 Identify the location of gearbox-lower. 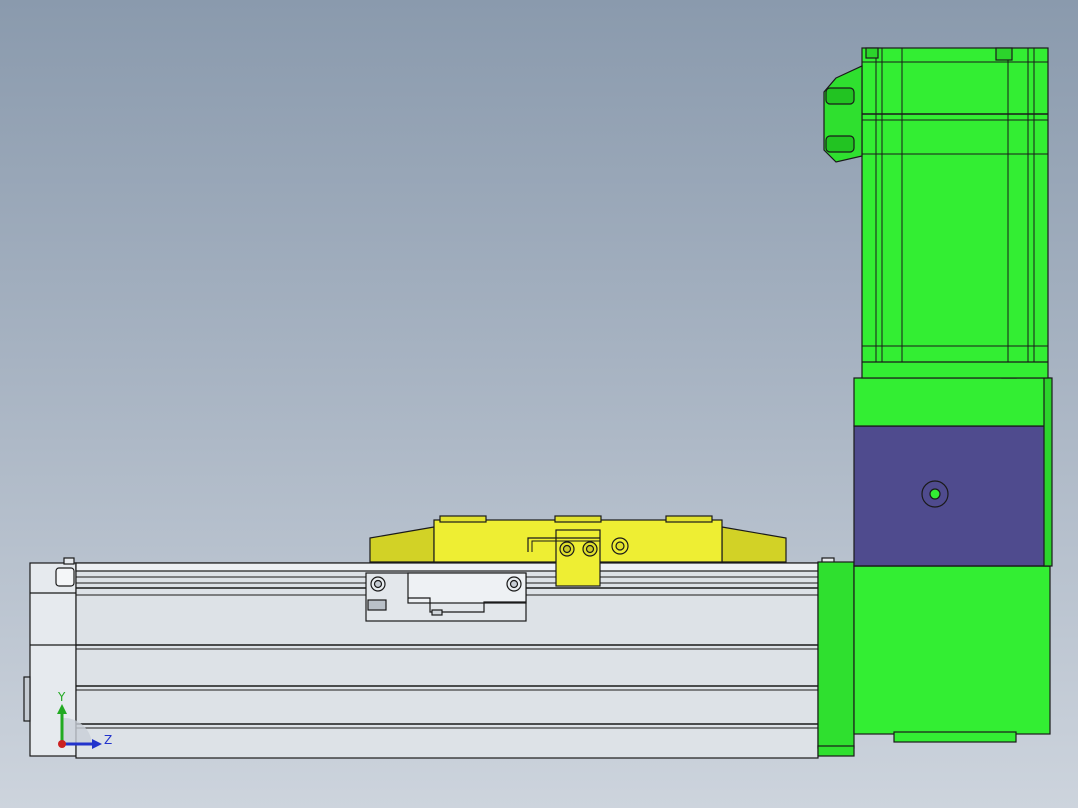
(952, 650).